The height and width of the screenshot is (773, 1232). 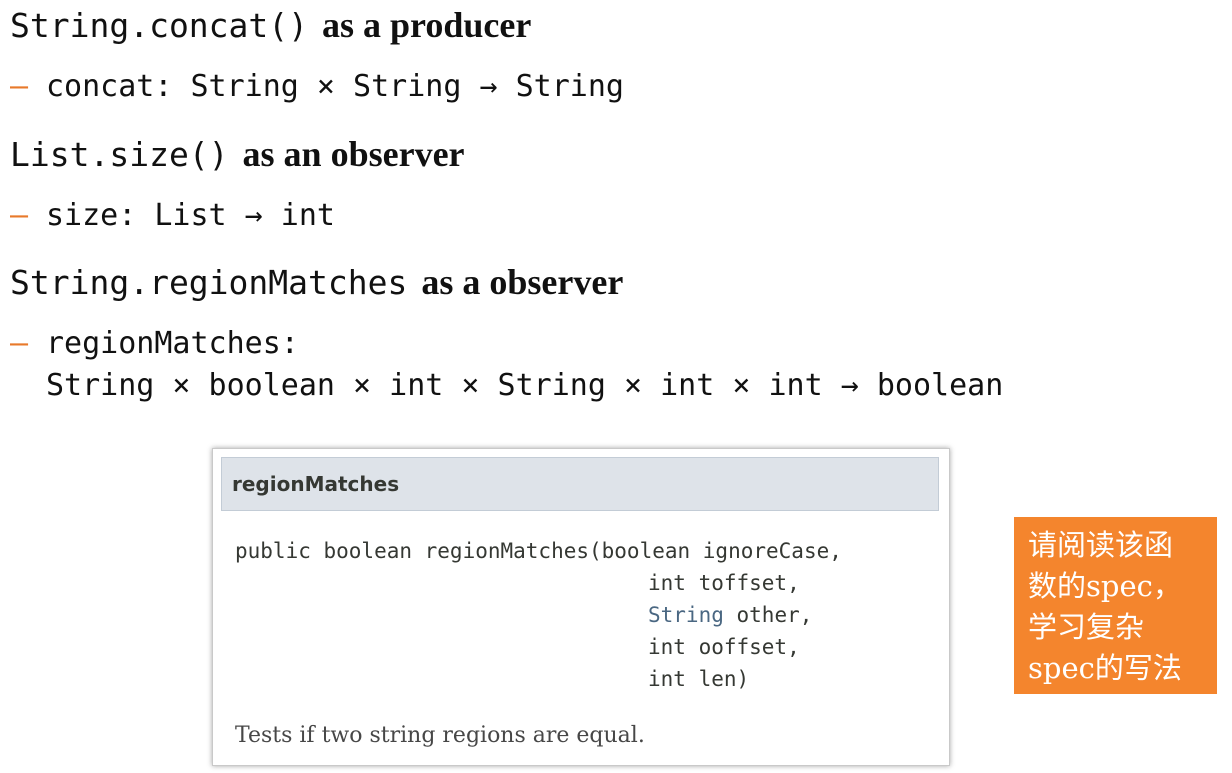 What do you see at coordinates (724, 583) in the screenshot?
I see `signature-line: int toffset,` at bounding box center [724, 583].